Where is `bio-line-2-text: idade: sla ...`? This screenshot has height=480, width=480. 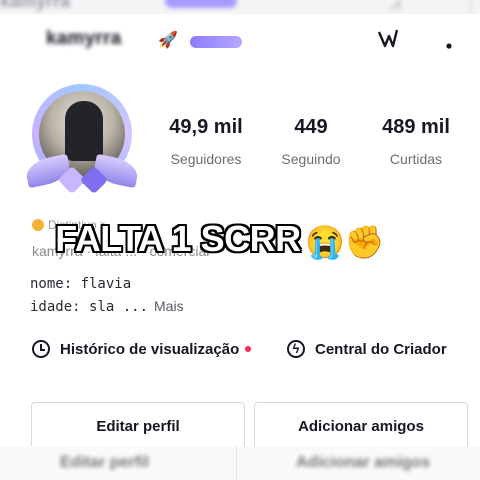 bio-line-2-text: idade: sla ... is located at coordinates (89, 307).